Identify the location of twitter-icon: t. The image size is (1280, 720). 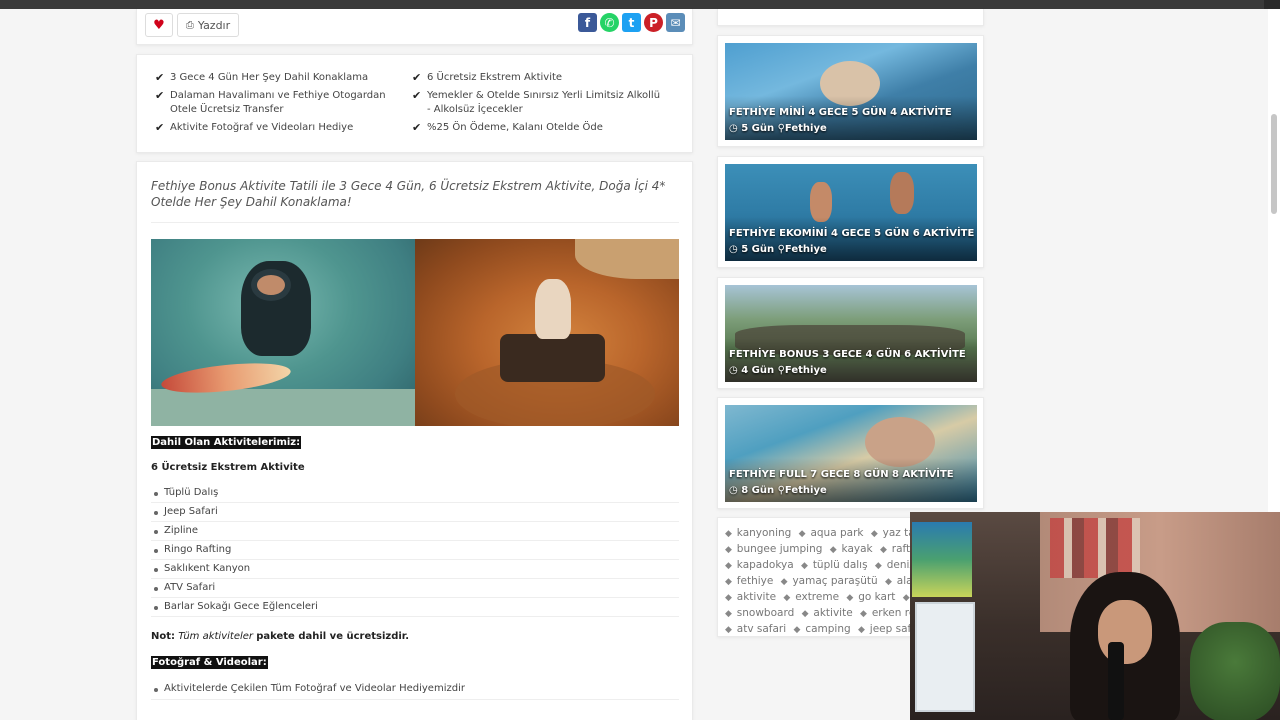
(631, 22).